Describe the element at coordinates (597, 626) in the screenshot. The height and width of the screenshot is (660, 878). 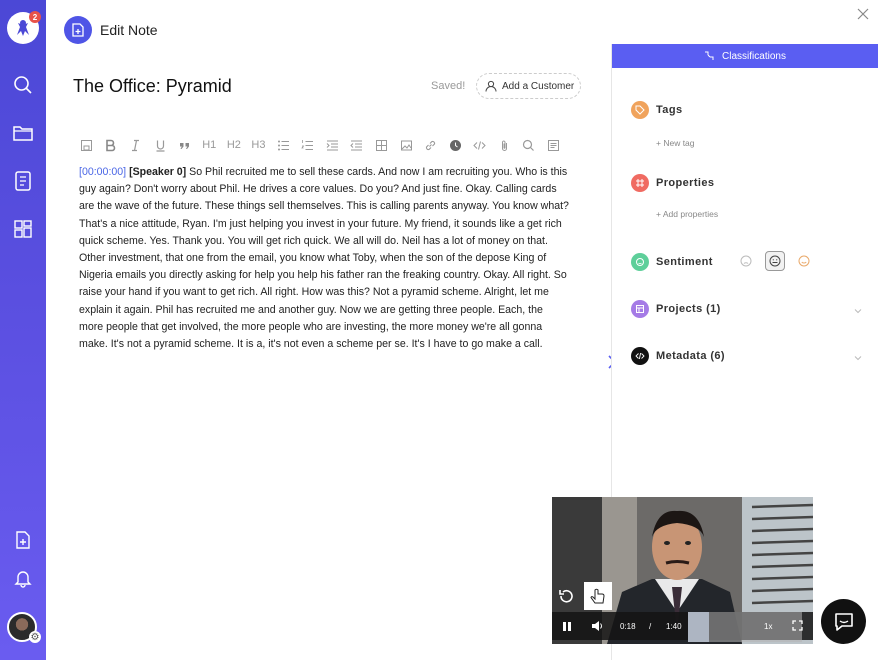
I see `volume-icon` at that location.